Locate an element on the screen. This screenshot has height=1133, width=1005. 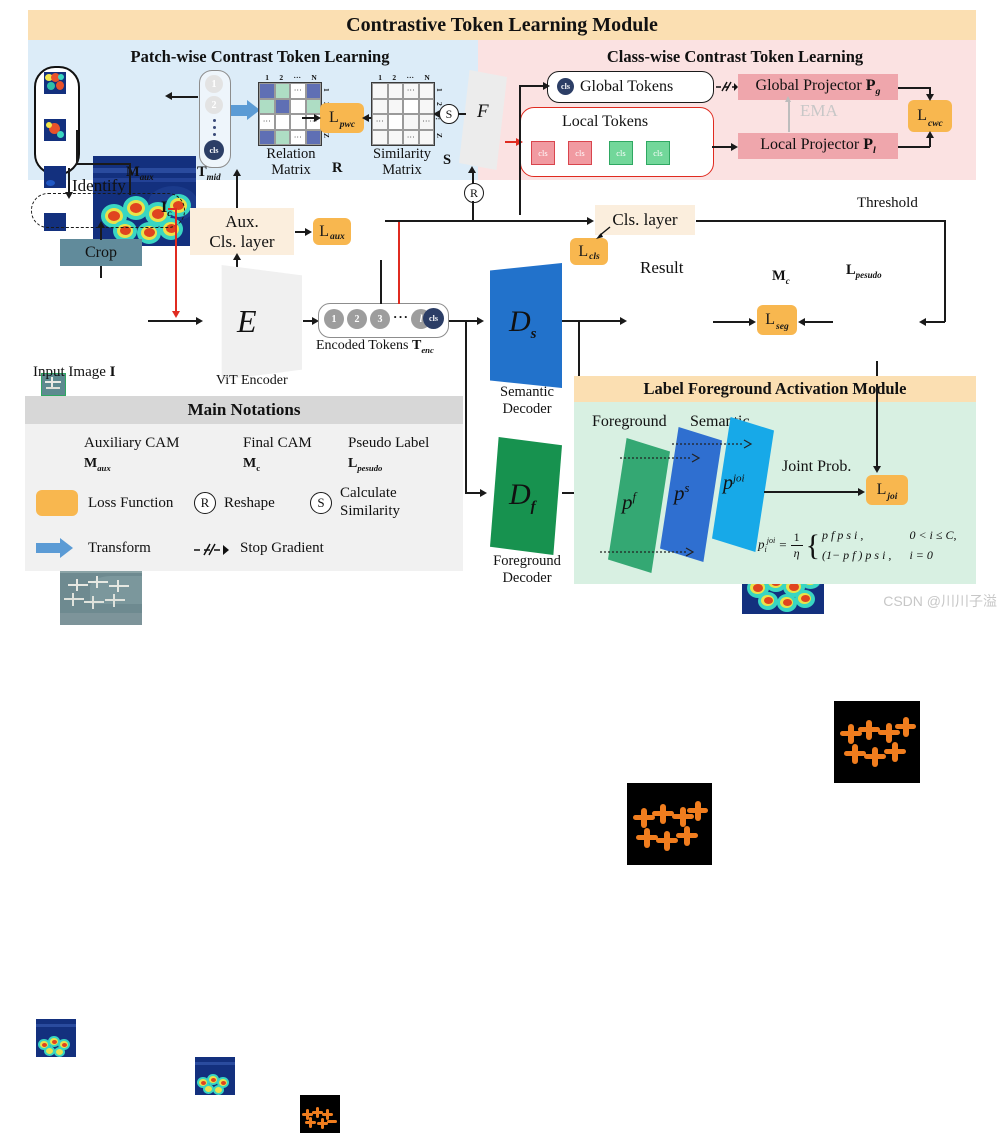
arrowhead-to-global-tokens is located at coordinates (546, 85).